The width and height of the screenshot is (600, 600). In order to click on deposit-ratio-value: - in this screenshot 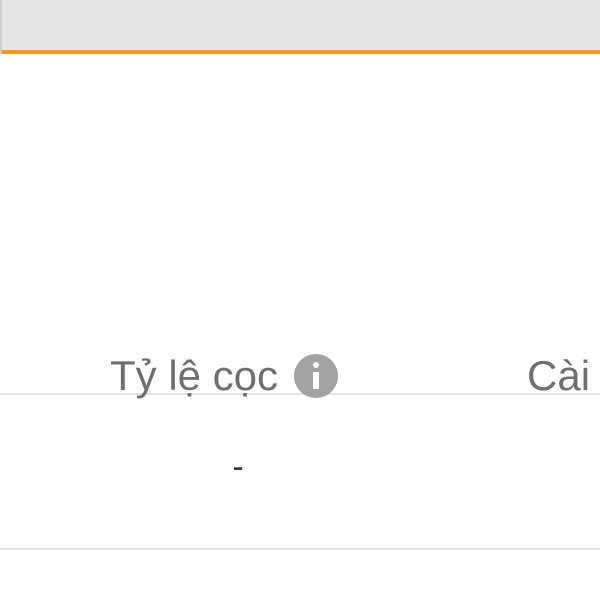, I will do `click(238, 467)`.